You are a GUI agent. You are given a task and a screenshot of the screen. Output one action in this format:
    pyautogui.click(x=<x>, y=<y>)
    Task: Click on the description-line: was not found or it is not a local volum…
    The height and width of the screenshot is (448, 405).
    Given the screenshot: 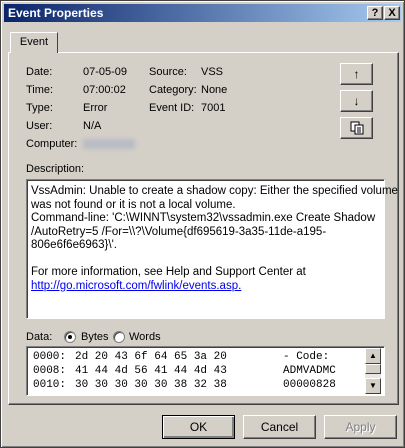 What is the action you would take?
    pyautogui.click(x=133, y=204)
    